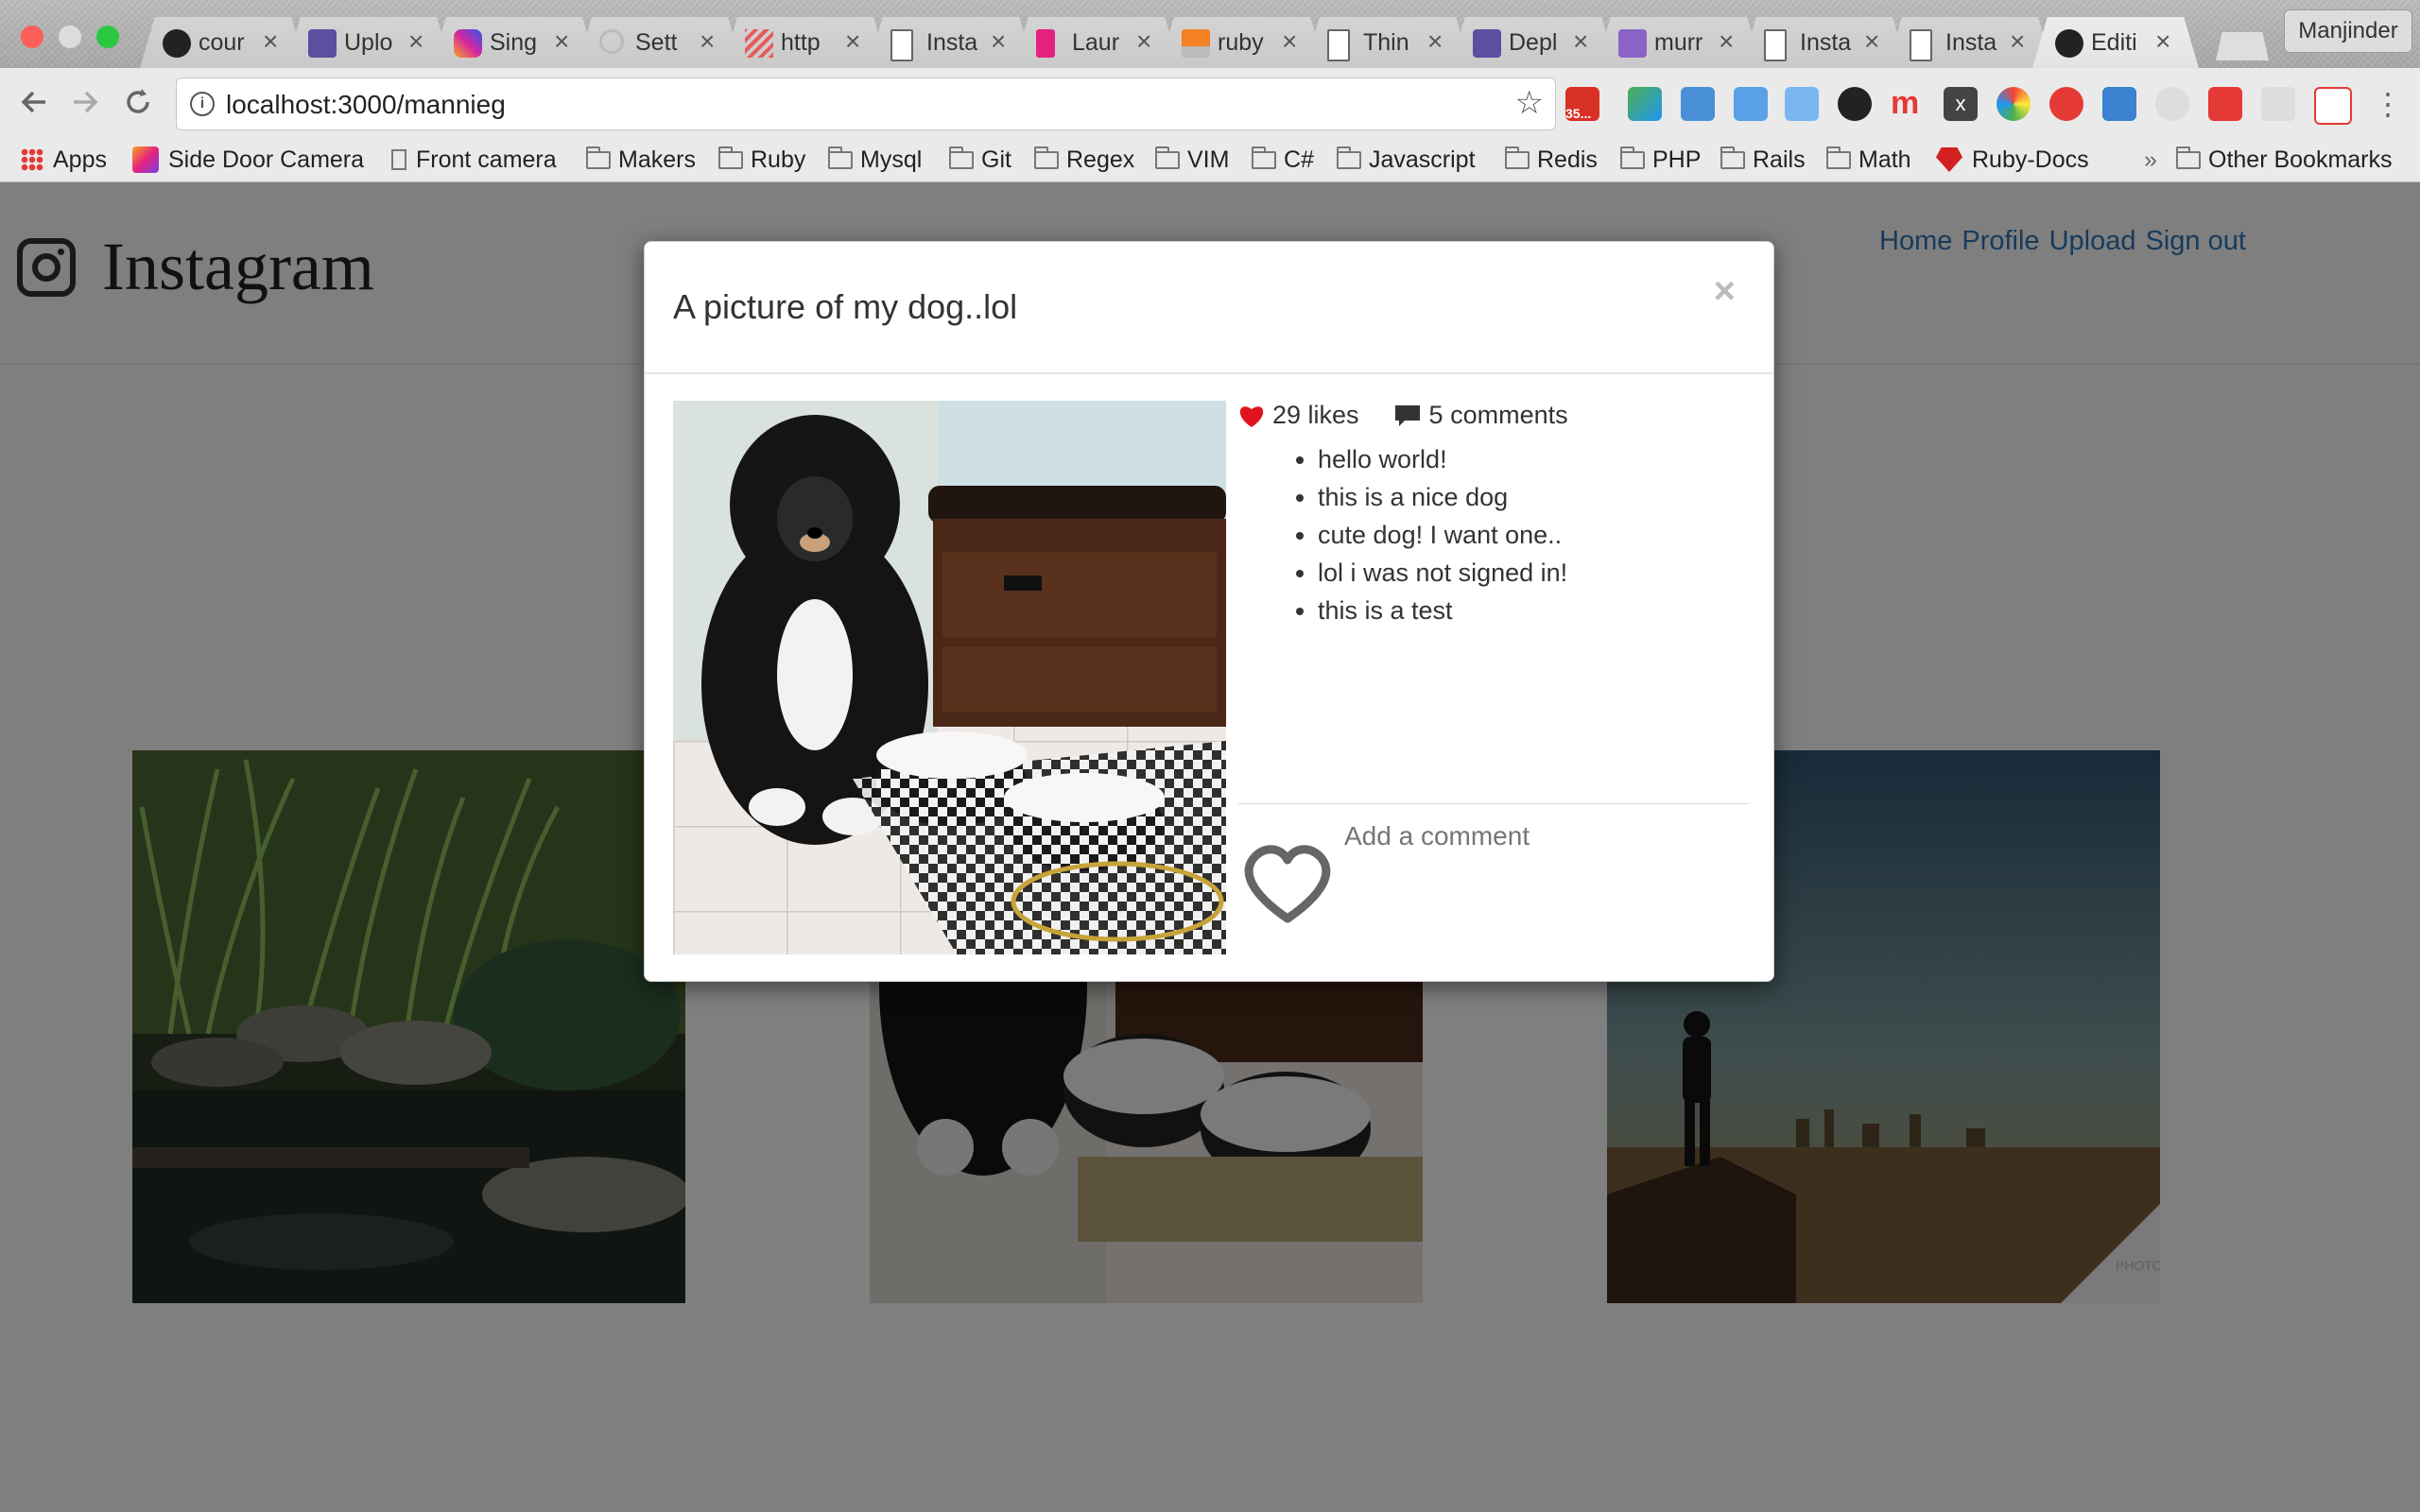 The image size is (2420, 1512). I want to click on forward-arrow-icon, so click(86, 102).